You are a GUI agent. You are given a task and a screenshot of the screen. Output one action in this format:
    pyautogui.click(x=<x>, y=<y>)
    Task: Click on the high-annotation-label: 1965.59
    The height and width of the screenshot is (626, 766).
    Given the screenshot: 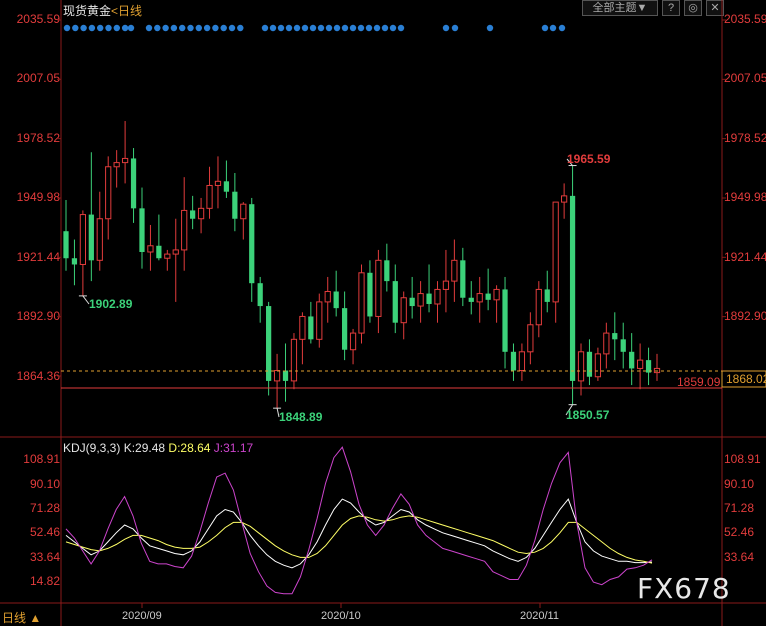 What is the action you would take?
    pyautogui.click(x=589, y=159)
    